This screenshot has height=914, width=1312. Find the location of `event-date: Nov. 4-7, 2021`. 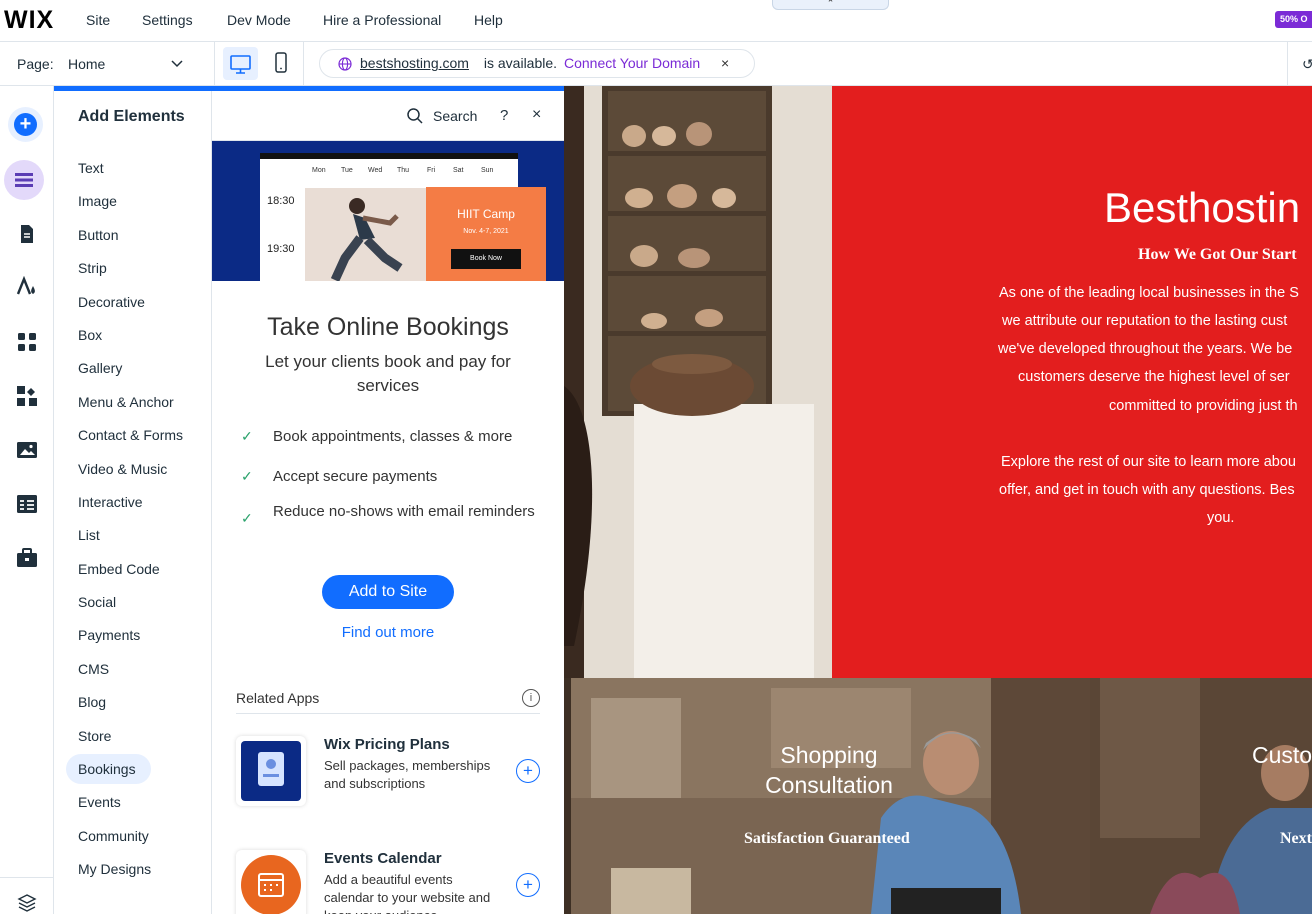

event-date: Nov. 4-7, 2021 is located at coordinates (486, 231).